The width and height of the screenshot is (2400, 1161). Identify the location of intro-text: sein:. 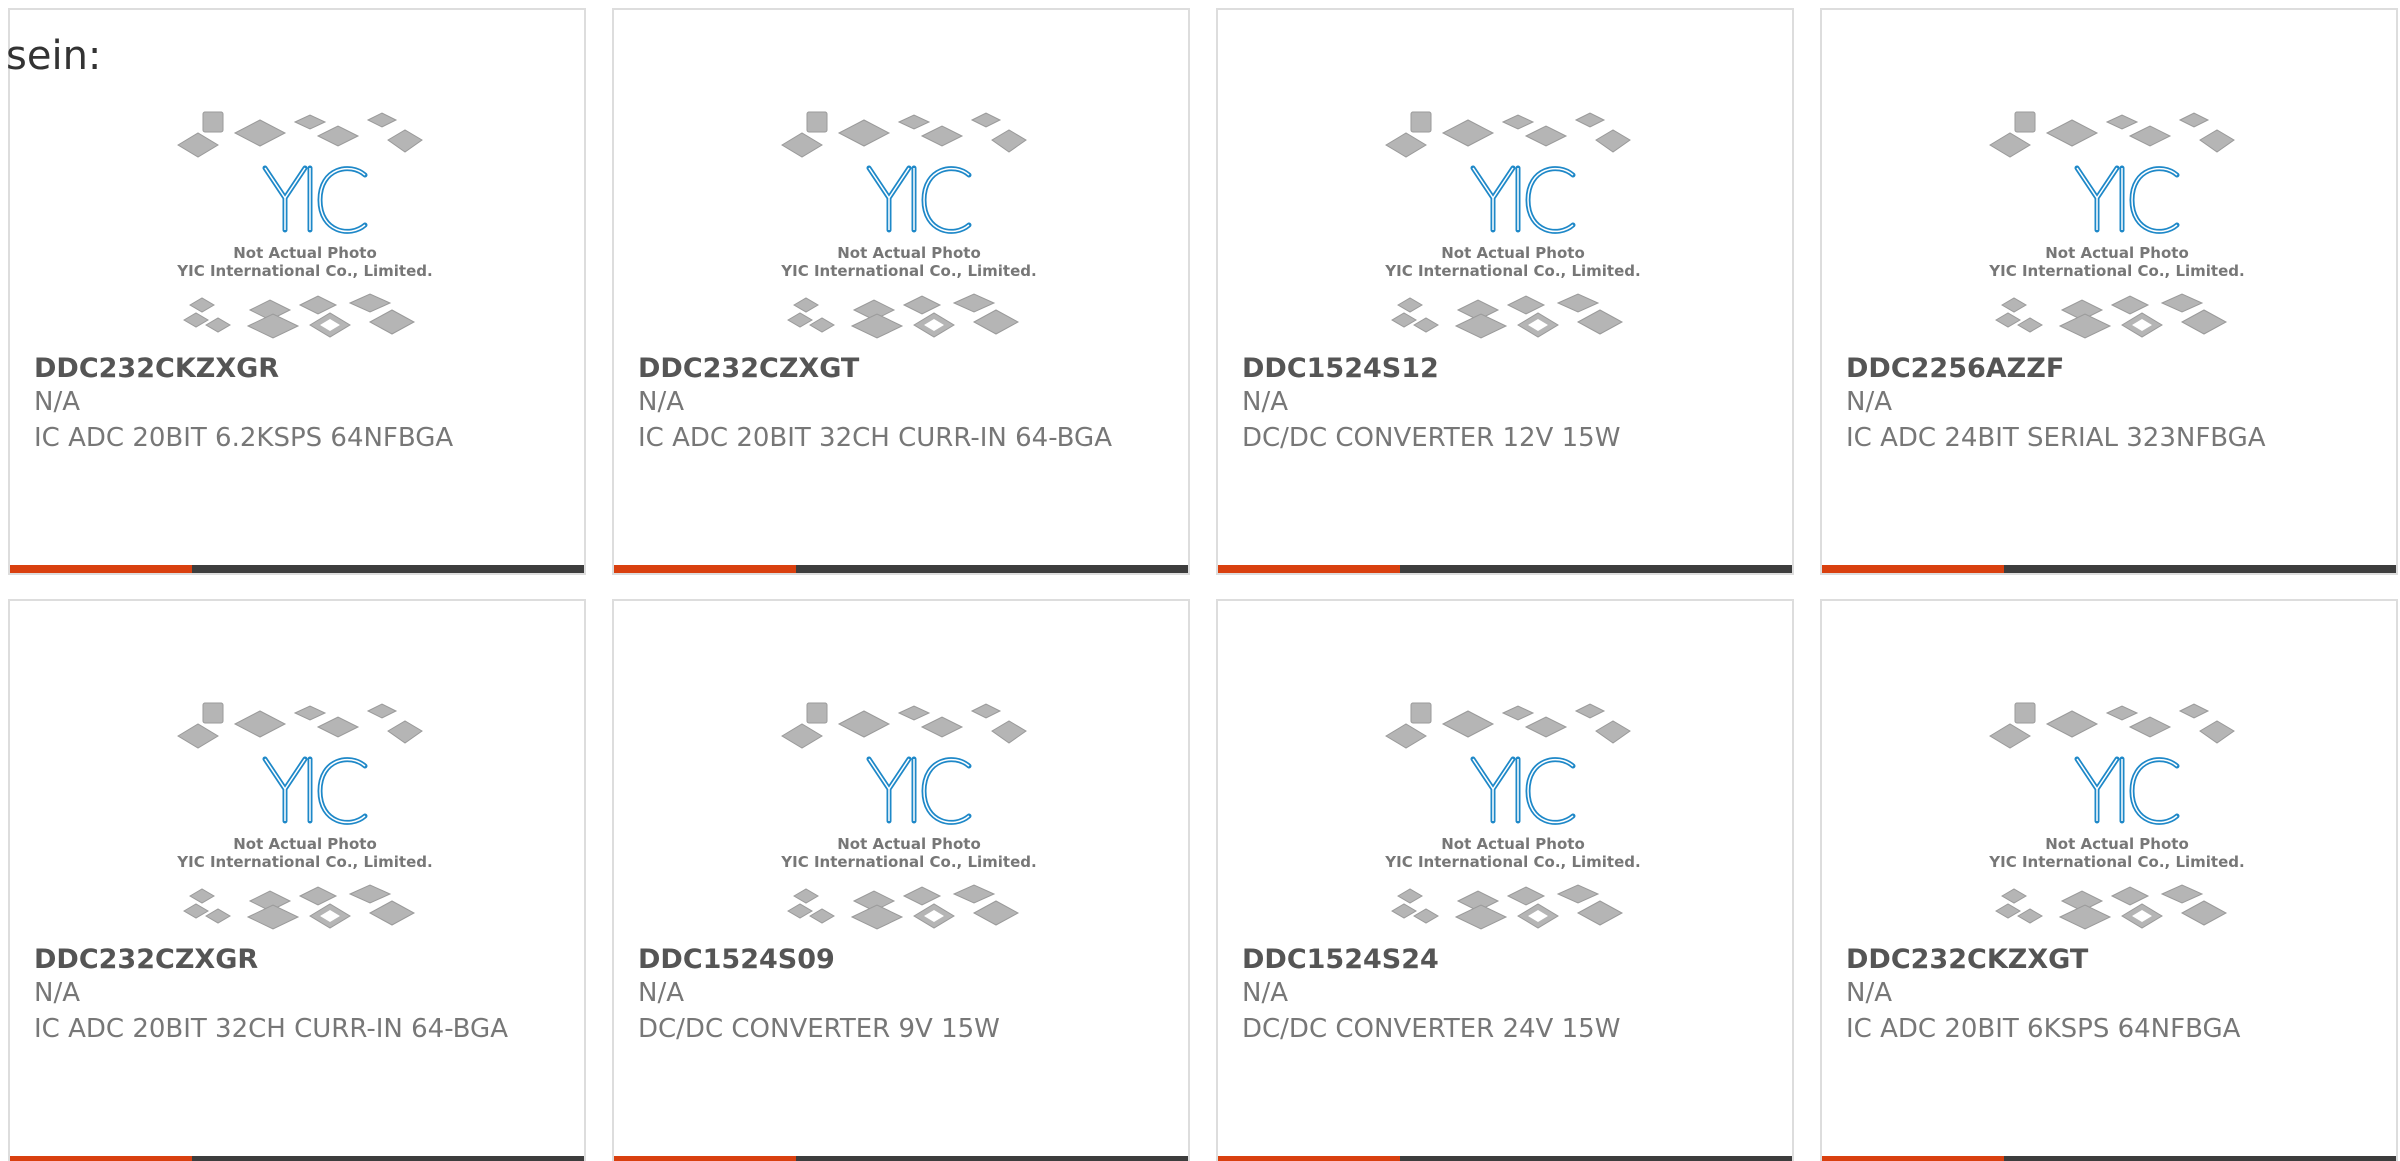
(54, 56).